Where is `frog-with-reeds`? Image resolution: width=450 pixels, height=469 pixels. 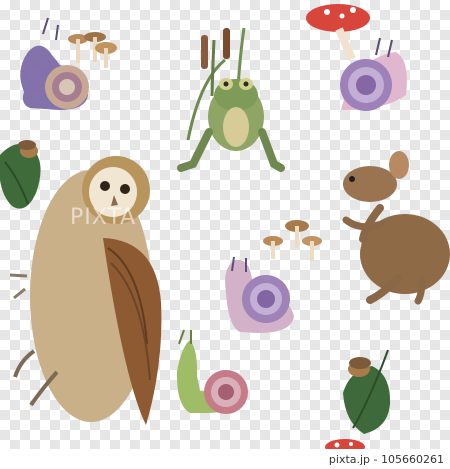 frog-with-reeds is located at coordinates (231, 99).